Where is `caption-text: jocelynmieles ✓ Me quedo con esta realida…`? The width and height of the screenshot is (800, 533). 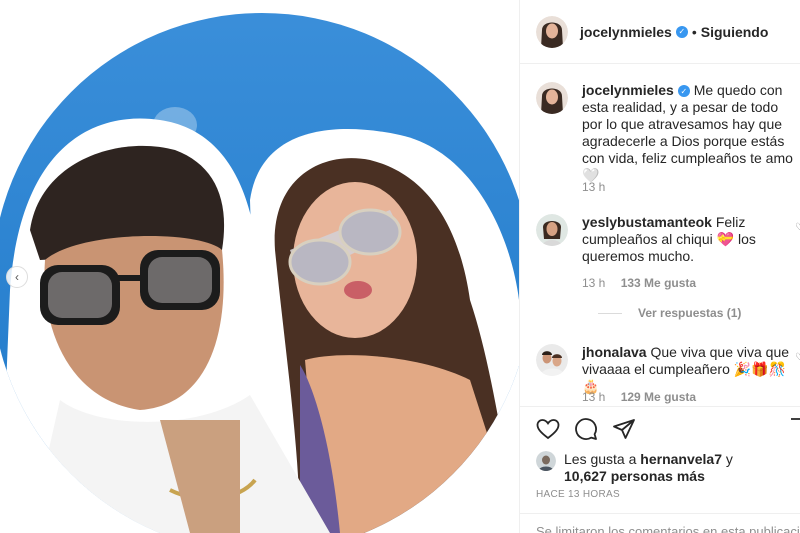 caption-text: jocelynmieles ✓ Me quedo con esta realida… is located at coordinates (691, 133).